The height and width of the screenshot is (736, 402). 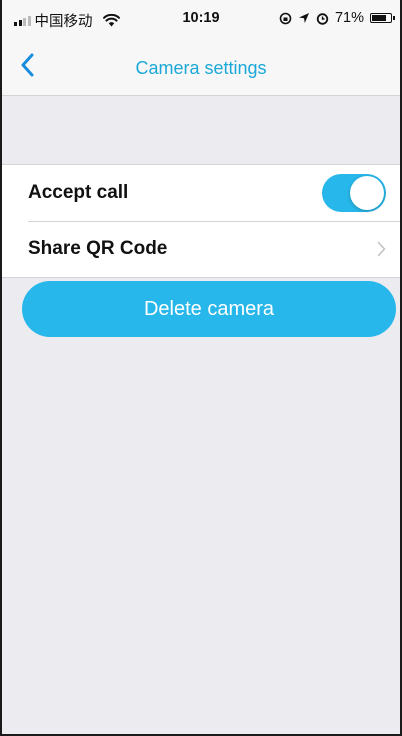 I want to click on delete-camera-button: Delete camera, so click(x=209, y=309).